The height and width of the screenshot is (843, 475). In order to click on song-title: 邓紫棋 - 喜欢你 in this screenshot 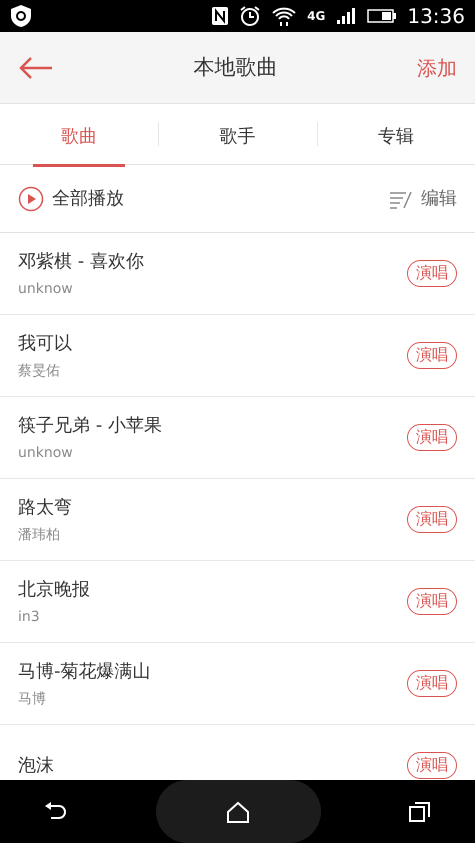, I will do `click(81, 262)`.